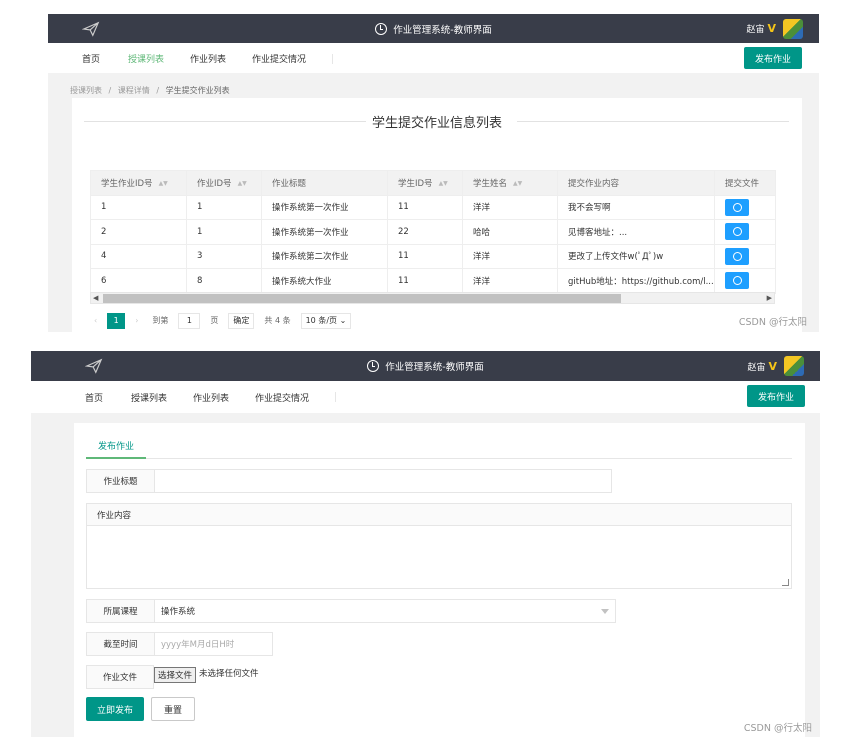  I want to click on cell: 更改了上传文件w(ﾟДﾟ)w, so click(636, 256).